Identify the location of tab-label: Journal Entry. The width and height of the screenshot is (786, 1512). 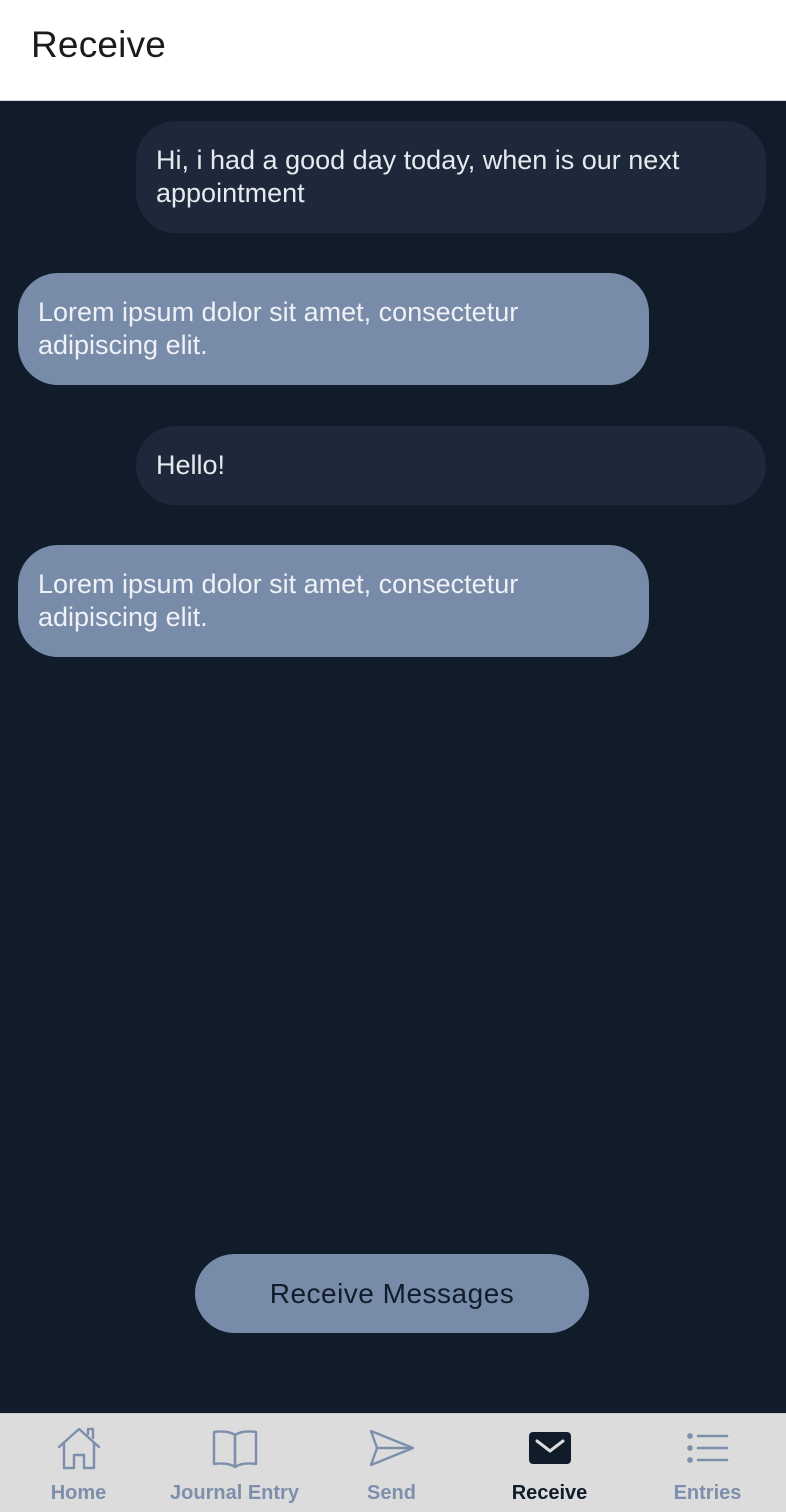
(234, 1493).